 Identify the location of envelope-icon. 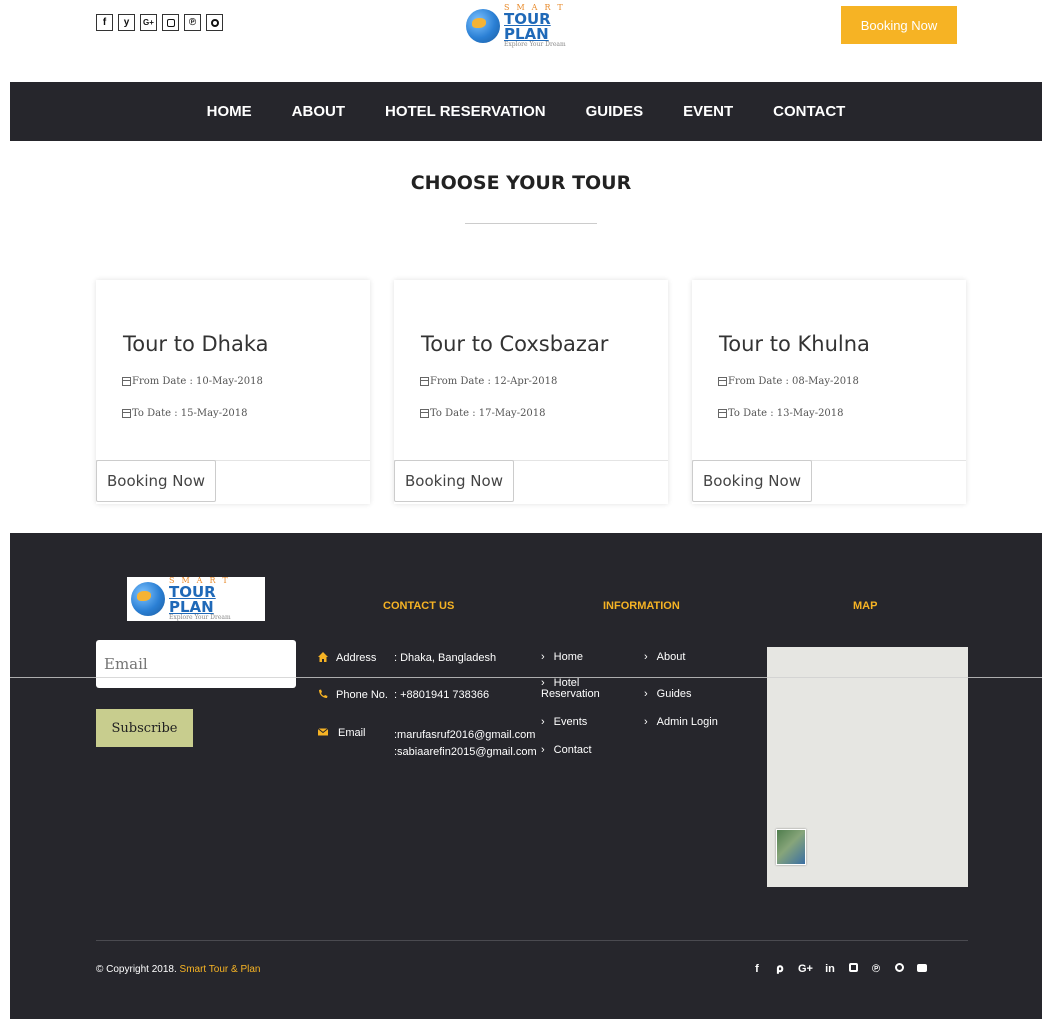
(323, 732).